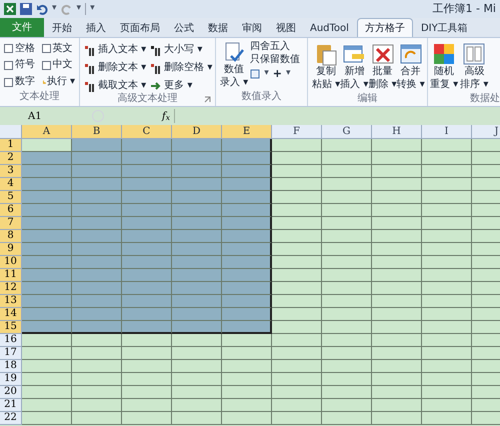 This screenshot has width=500, height=426. I want to click on row-header: 10, so click(11, 262).